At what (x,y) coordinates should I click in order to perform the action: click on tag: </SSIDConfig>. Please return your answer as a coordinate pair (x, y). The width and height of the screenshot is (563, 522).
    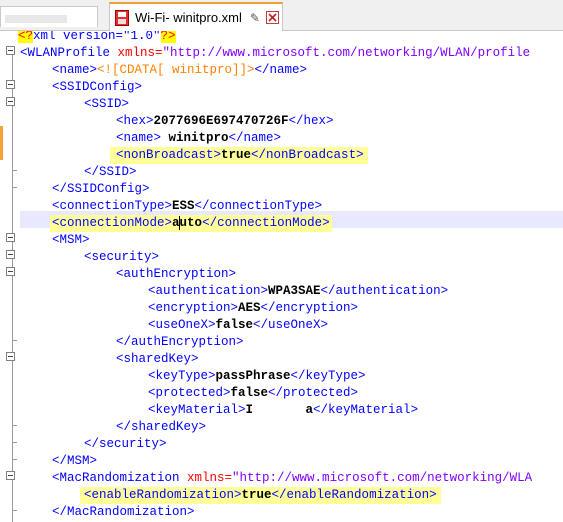
    Looking at the image, I should click on (101, 189).